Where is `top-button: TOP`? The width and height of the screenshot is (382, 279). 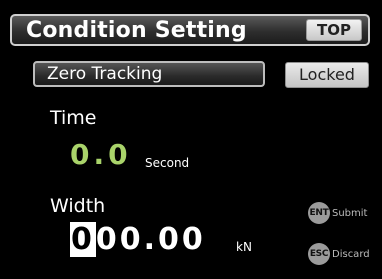 top-button: TOP is located at coordinates (334, 30).